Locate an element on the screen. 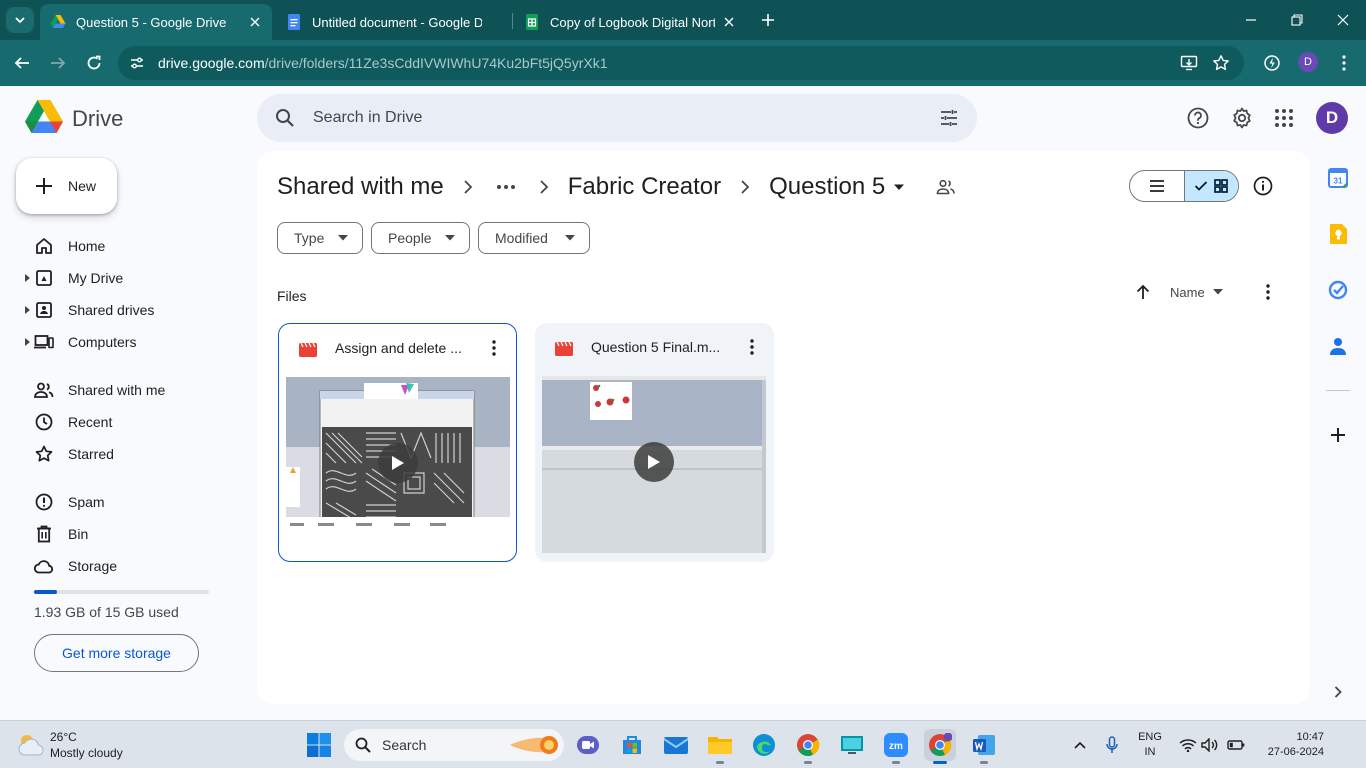 The width and height of the screenshot is (1366, 768). weather-cloud-icon is located at coordinates (31, 745).